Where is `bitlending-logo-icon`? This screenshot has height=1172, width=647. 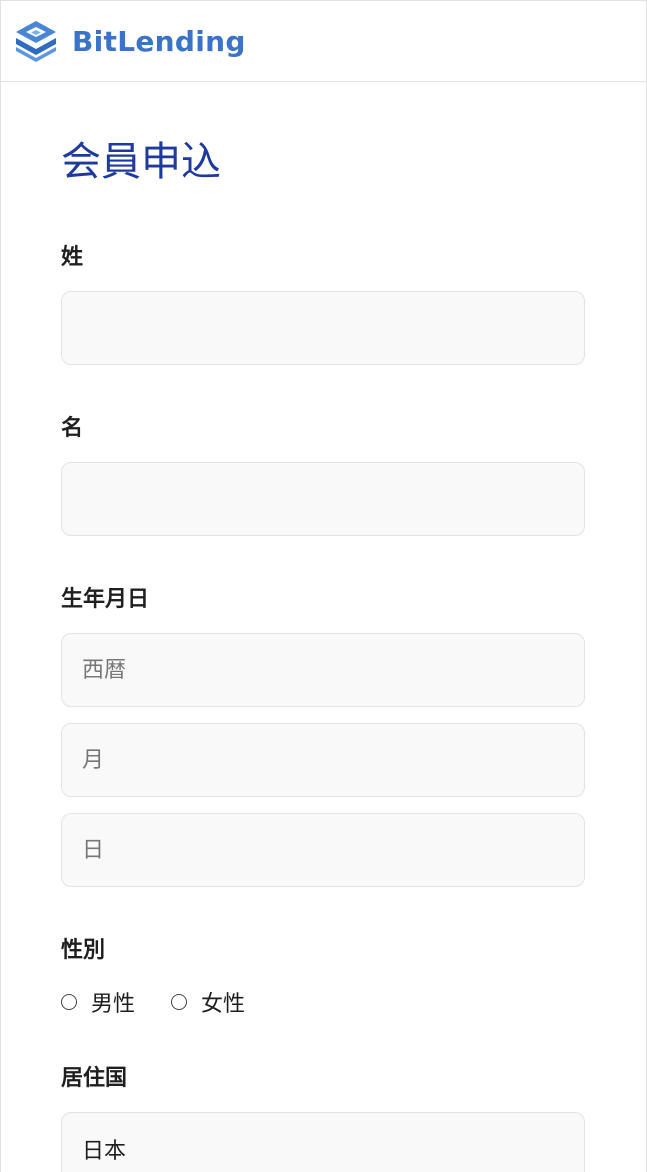
bitlending-logo-icon is located at coordinates (36, 41).